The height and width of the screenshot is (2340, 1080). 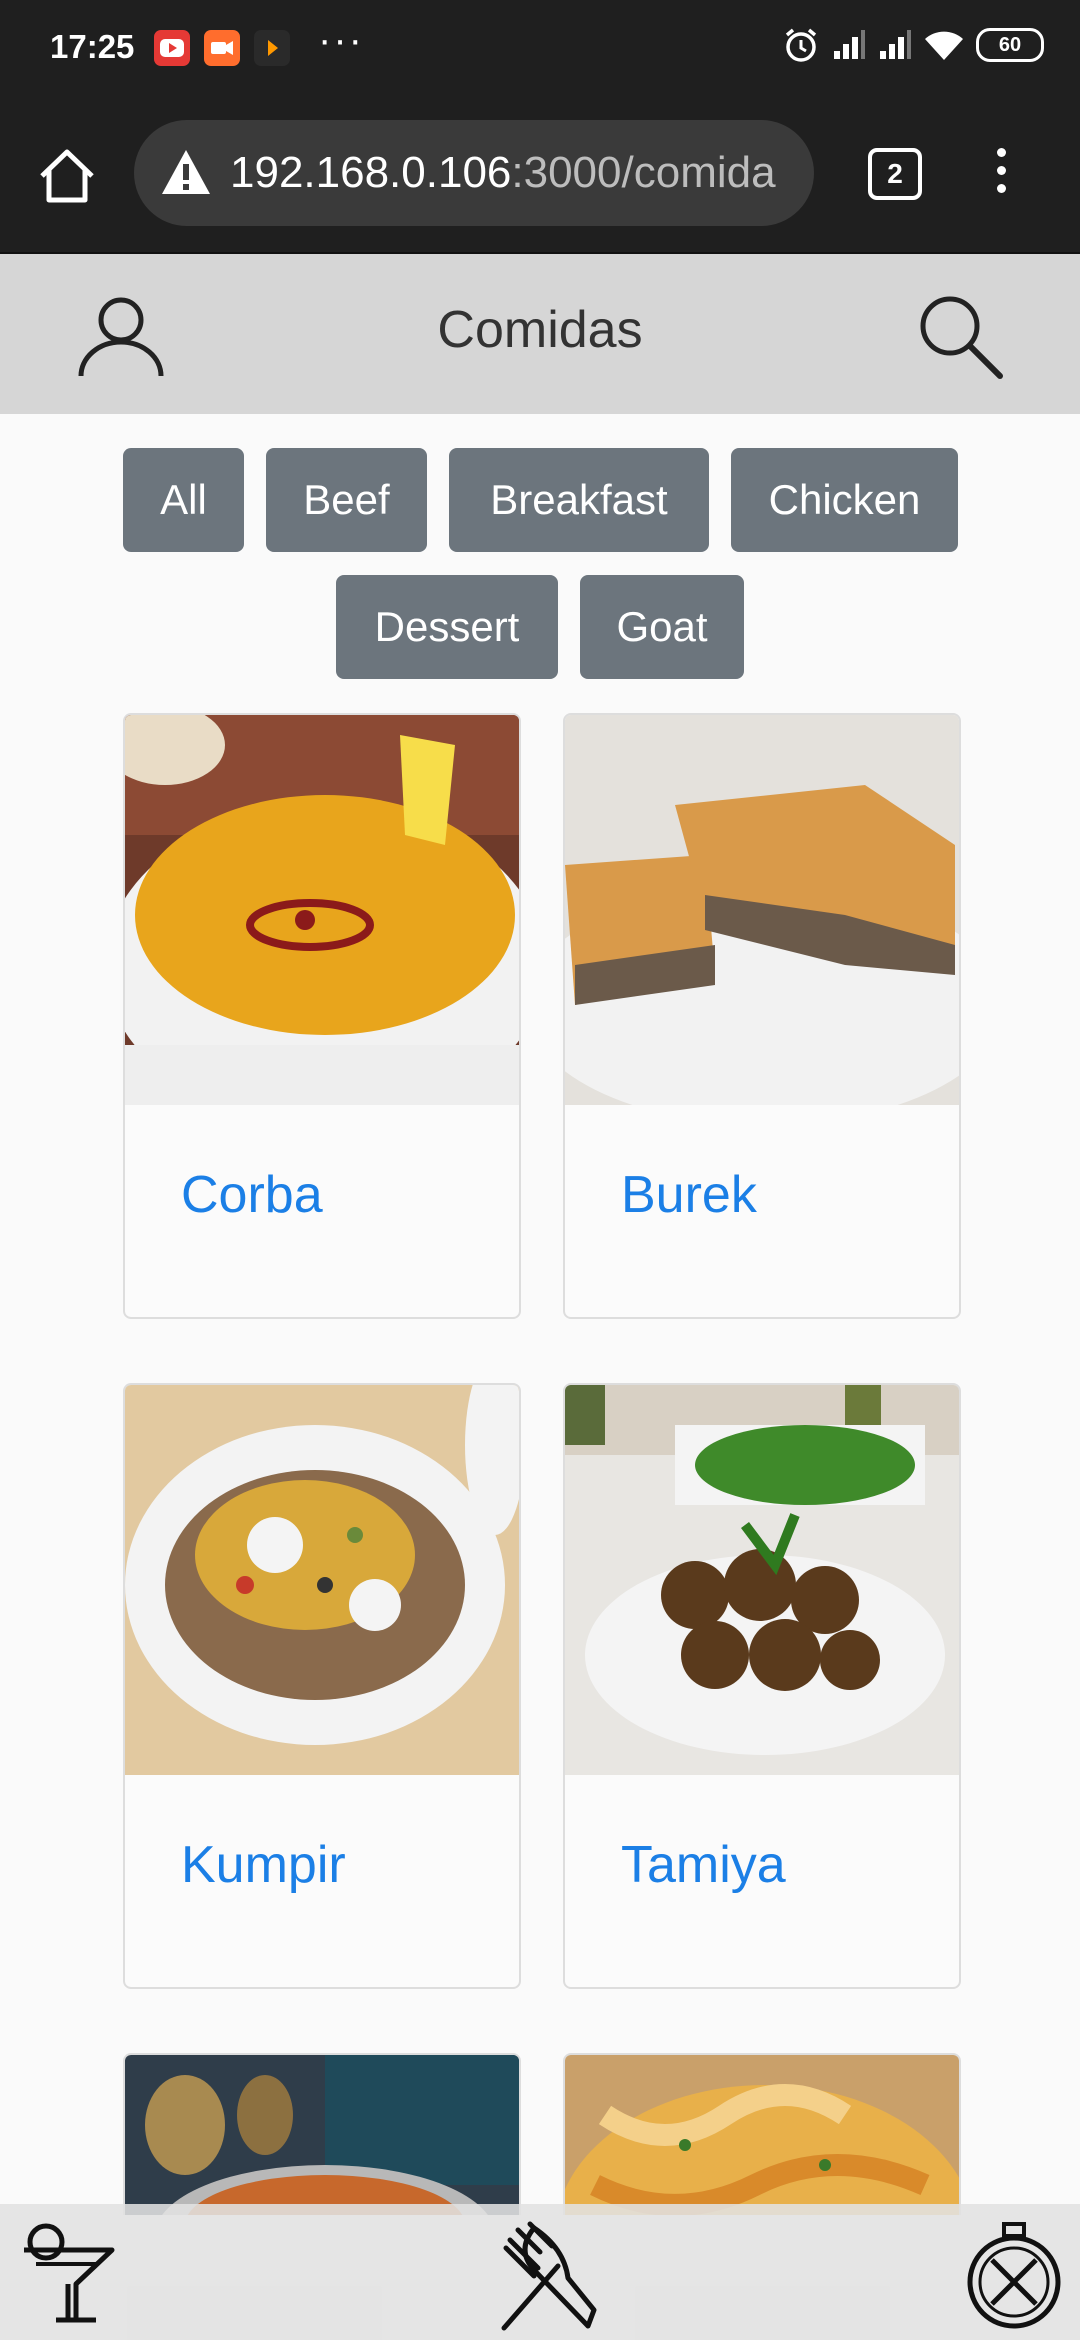 I want to click on search-icon, so click(x=959, y=335).